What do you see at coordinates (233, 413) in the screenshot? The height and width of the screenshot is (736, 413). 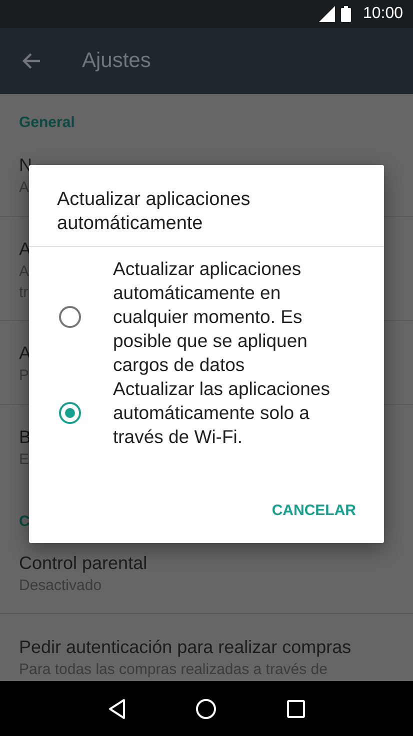 I see `option-label: Actualizar las aplicaciones automáticamente solo a través de Wi-Fi.` at bounding box center [233, 413].